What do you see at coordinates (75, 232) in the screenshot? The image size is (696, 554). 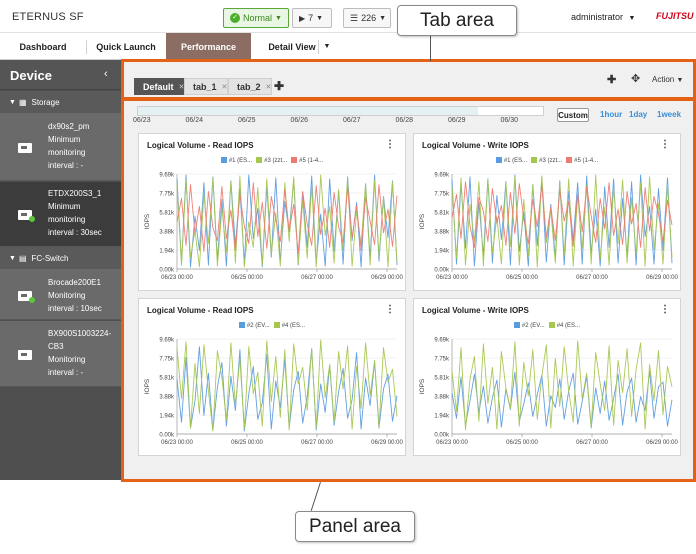 I see `device-detail: interval : 30sec` at bounding box center [75, 232].